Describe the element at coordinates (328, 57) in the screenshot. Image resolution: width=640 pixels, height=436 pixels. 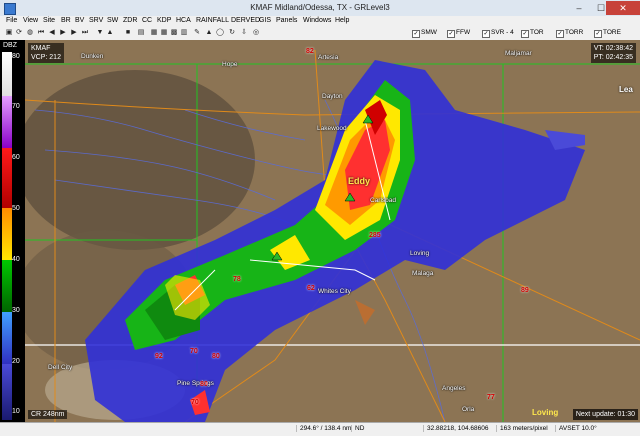
I see `city-label: Artesia` at that location.